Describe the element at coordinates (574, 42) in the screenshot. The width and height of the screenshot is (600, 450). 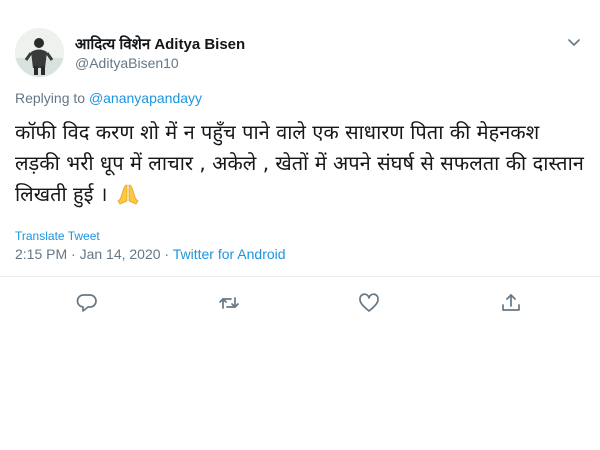
I see `chevron-down-icon` at that location.